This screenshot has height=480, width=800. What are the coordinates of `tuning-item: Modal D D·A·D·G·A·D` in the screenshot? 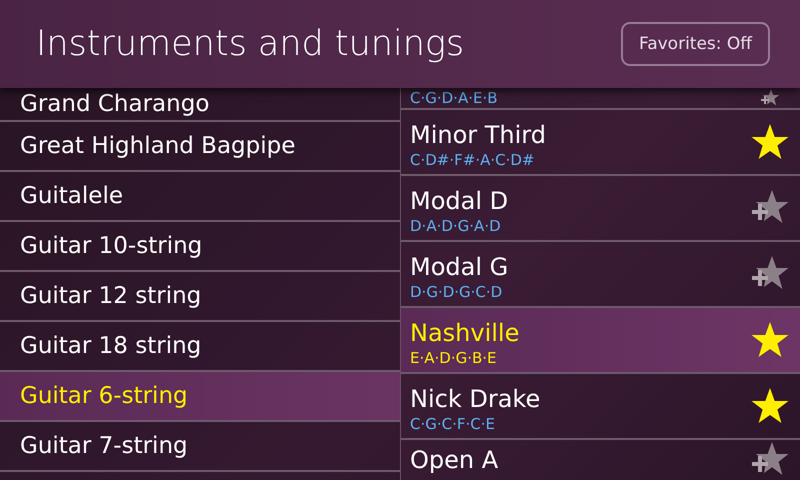 It's located at (600, 209).